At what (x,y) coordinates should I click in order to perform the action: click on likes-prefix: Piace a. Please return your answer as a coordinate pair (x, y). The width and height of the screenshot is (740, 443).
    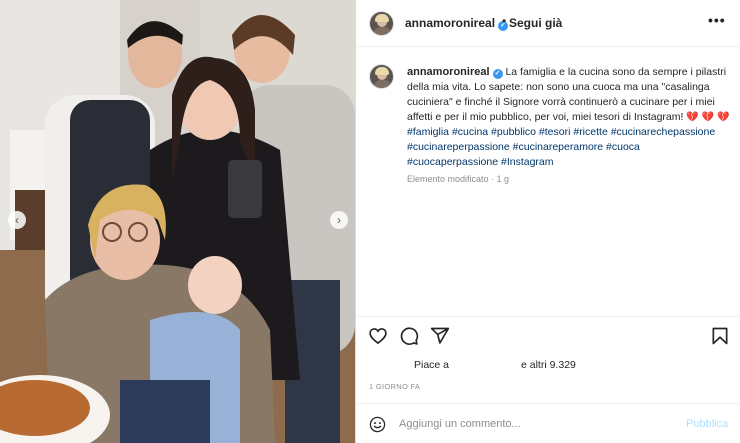
    Looking at the image, I should click on (432, 365).